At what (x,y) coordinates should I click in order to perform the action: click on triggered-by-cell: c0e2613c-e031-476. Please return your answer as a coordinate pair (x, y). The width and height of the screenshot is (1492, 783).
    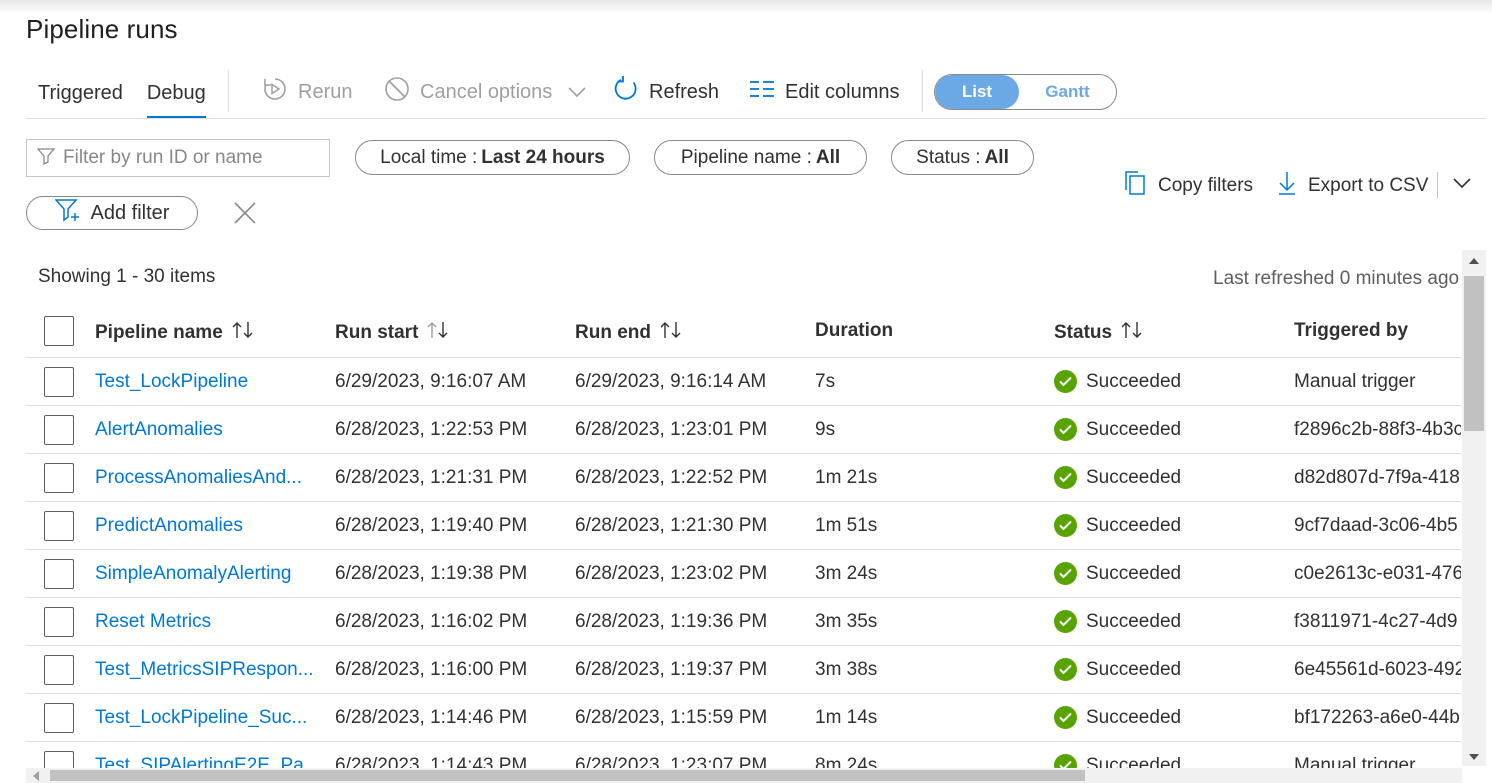
    Looking at the image, I should click on (1377, 573).